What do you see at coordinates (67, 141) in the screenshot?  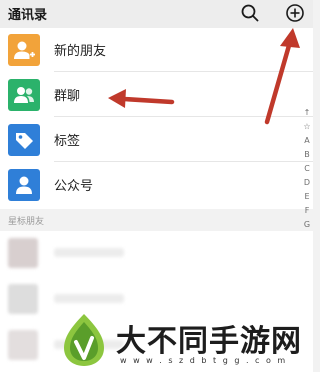 I see `tags-label: 标签` at bounding box center [67, 141].